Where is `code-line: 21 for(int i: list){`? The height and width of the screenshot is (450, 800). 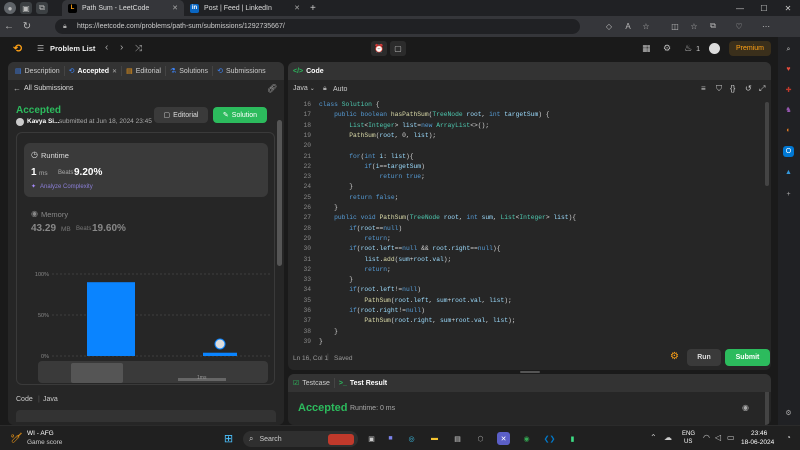
code-line: 21 for(int i: list){ is located at coordinates (523, 157).